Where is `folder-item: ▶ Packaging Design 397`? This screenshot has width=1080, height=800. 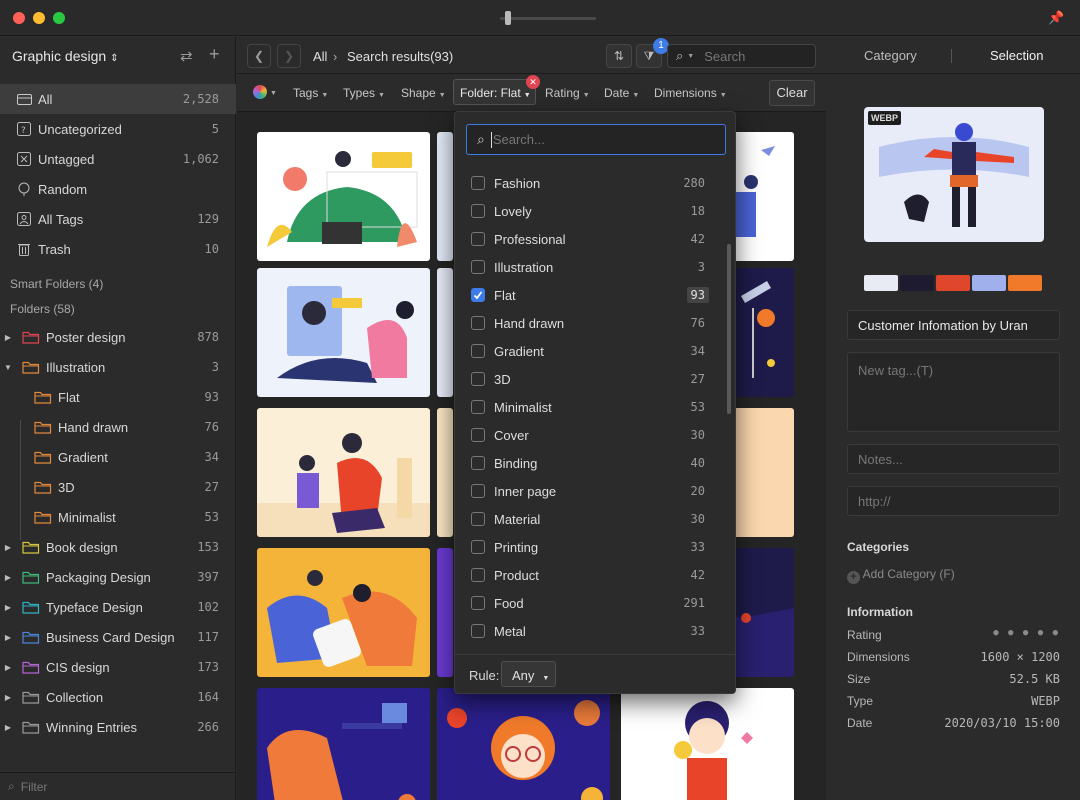
folder-item: ▶ Packaging Design 397 is located at coordinates (118, 577).